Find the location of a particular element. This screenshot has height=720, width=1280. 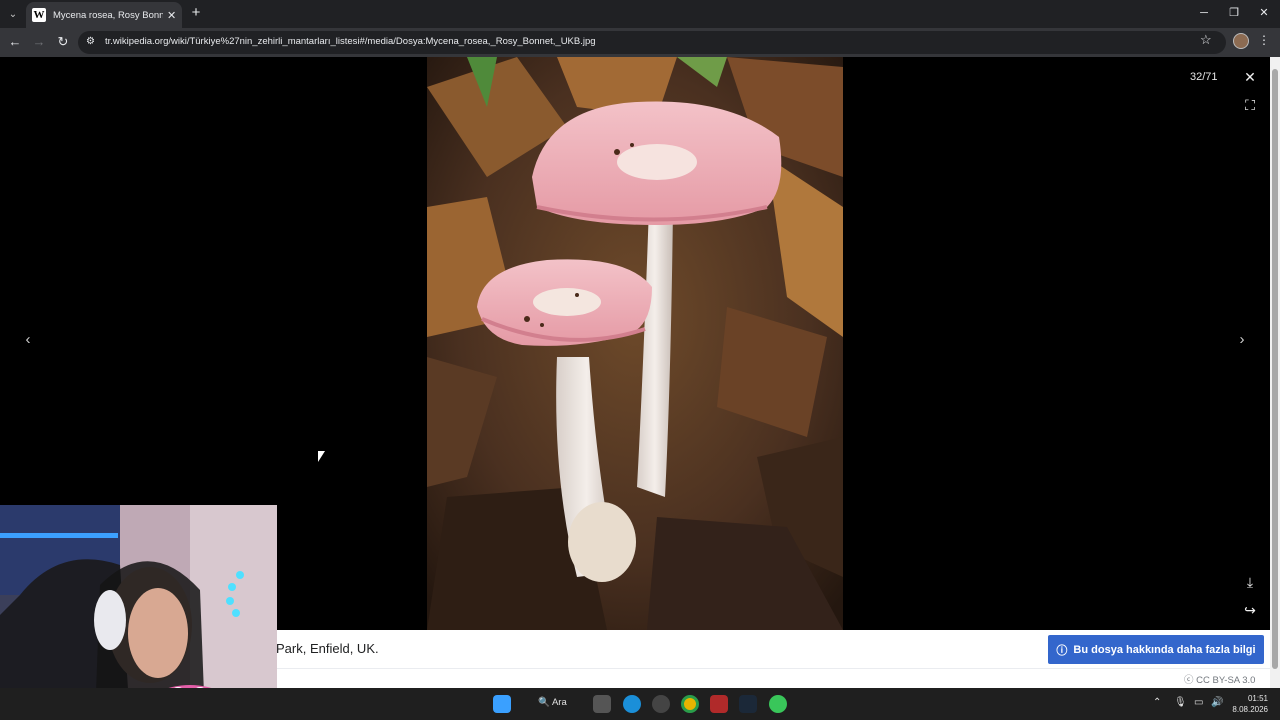

reload-icon: ↻ is located at coordinates (63, 42).